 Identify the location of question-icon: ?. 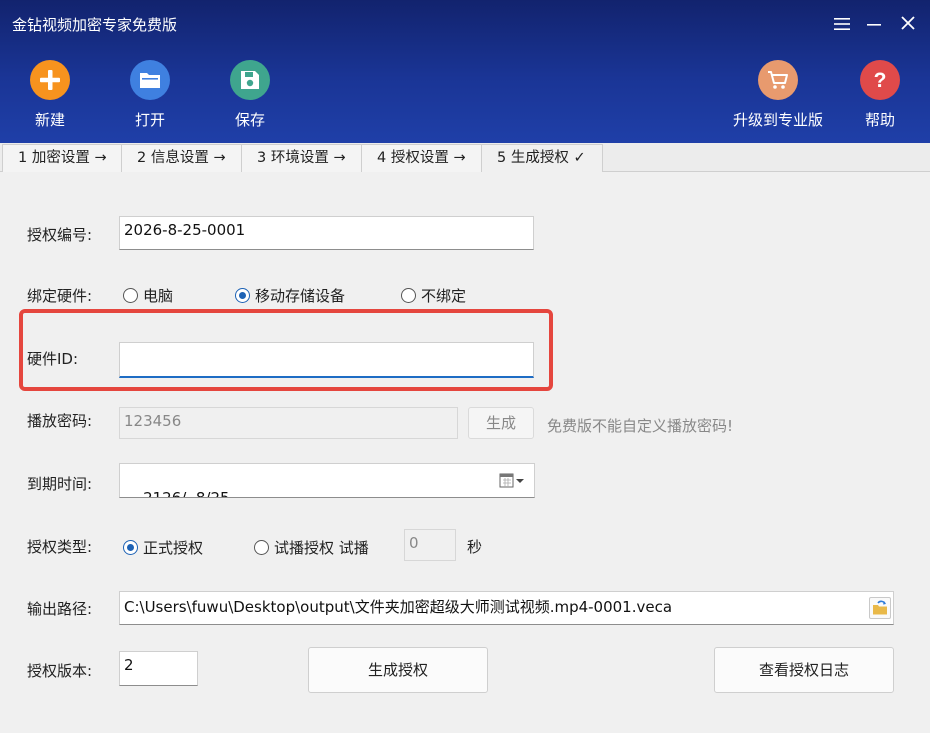
(880, 80).